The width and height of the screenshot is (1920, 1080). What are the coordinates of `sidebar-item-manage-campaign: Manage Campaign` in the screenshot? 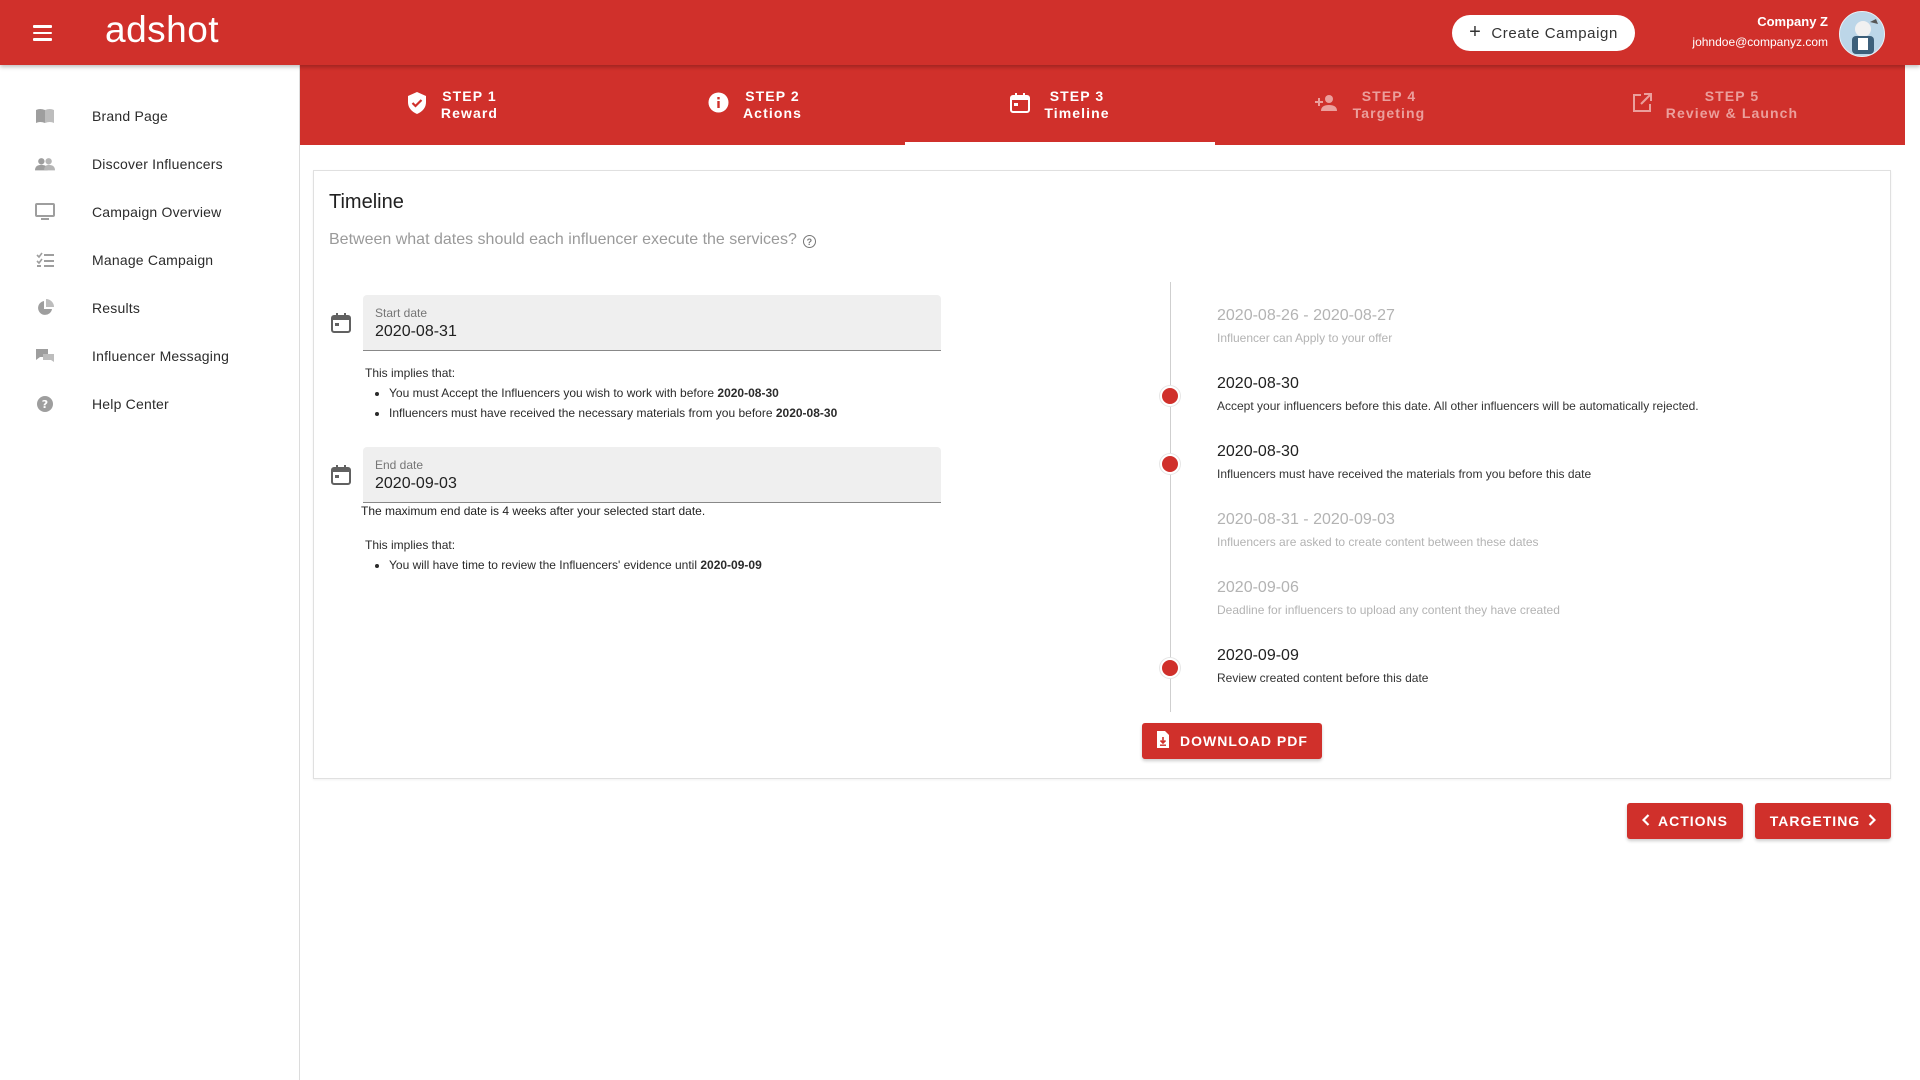 It's located at (149, 260).